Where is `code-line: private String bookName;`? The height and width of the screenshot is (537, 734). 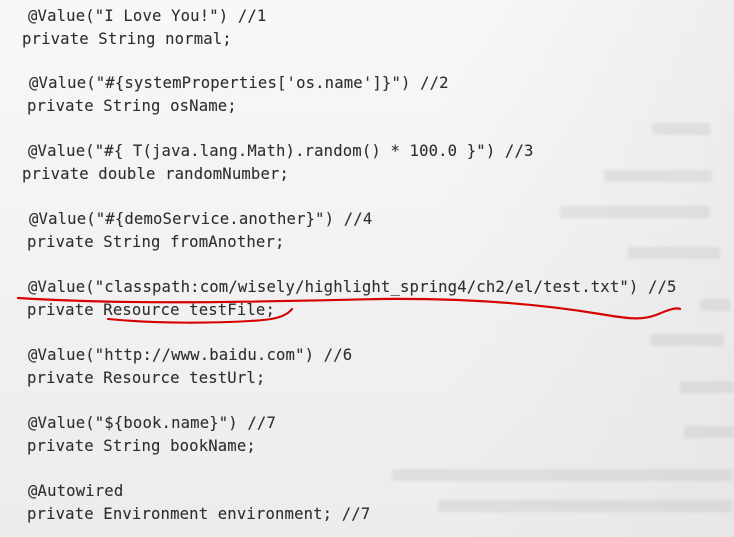
code-line: private String bookName; is located at coordinates (141, 446).